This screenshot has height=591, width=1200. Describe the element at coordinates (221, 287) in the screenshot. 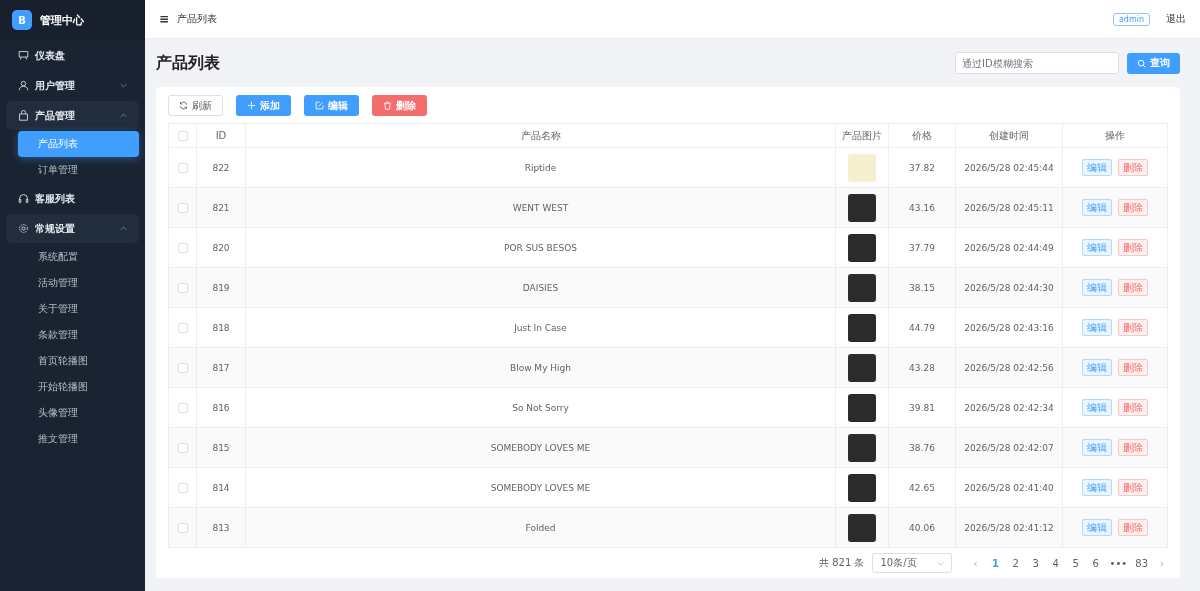

I see `table-cell: 819` at that location.